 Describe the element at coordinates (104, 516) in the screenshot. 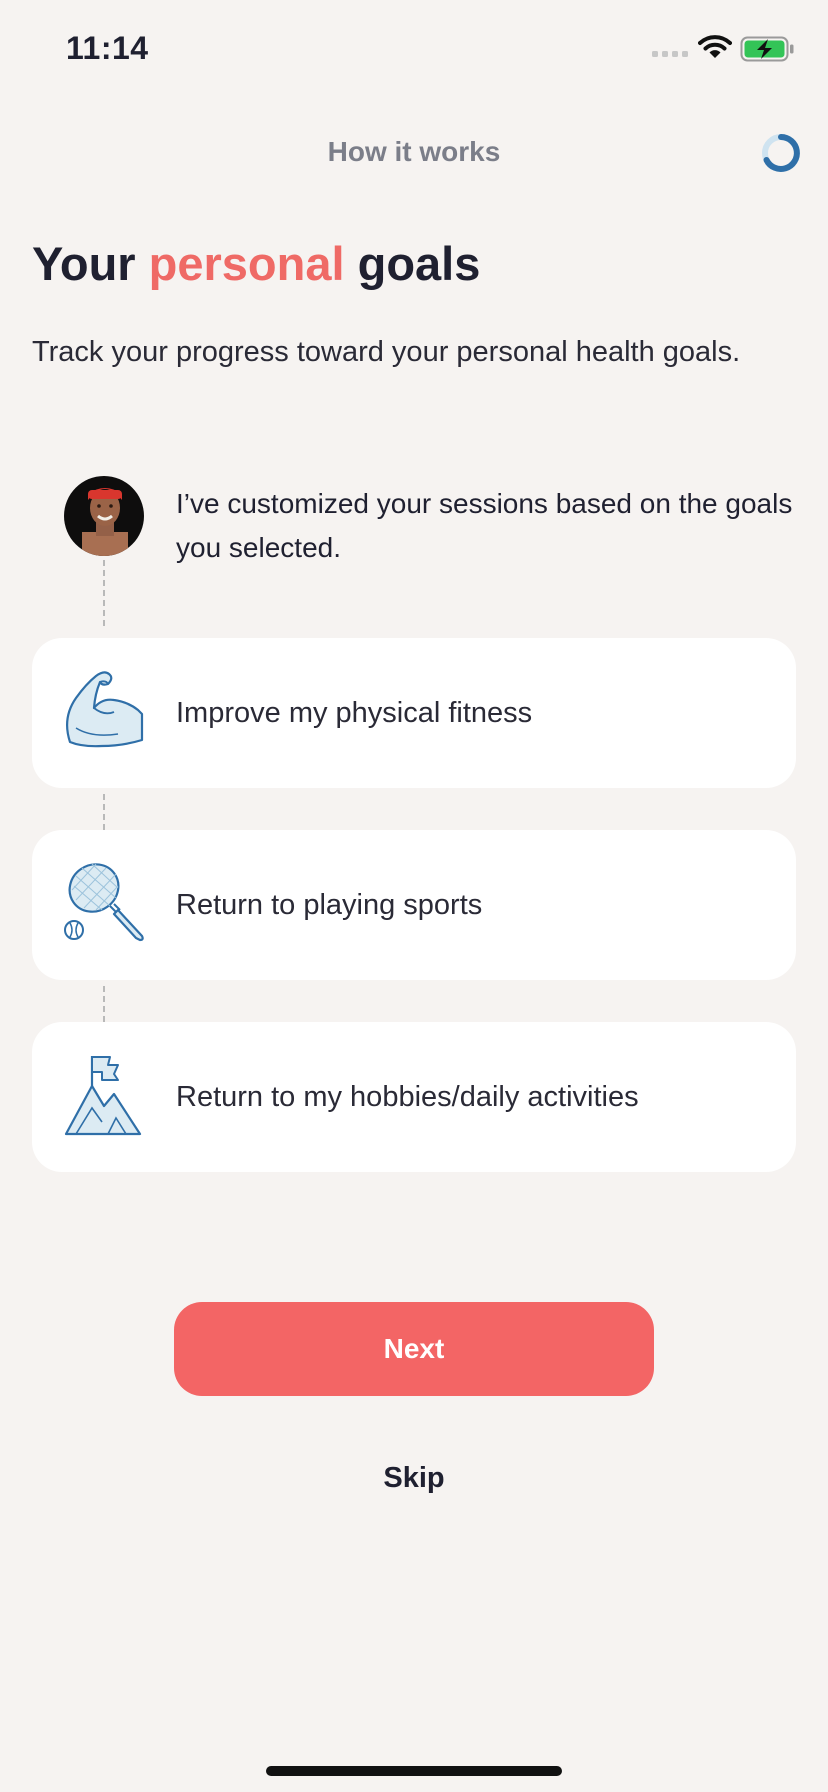

I see `avatar` at that location.